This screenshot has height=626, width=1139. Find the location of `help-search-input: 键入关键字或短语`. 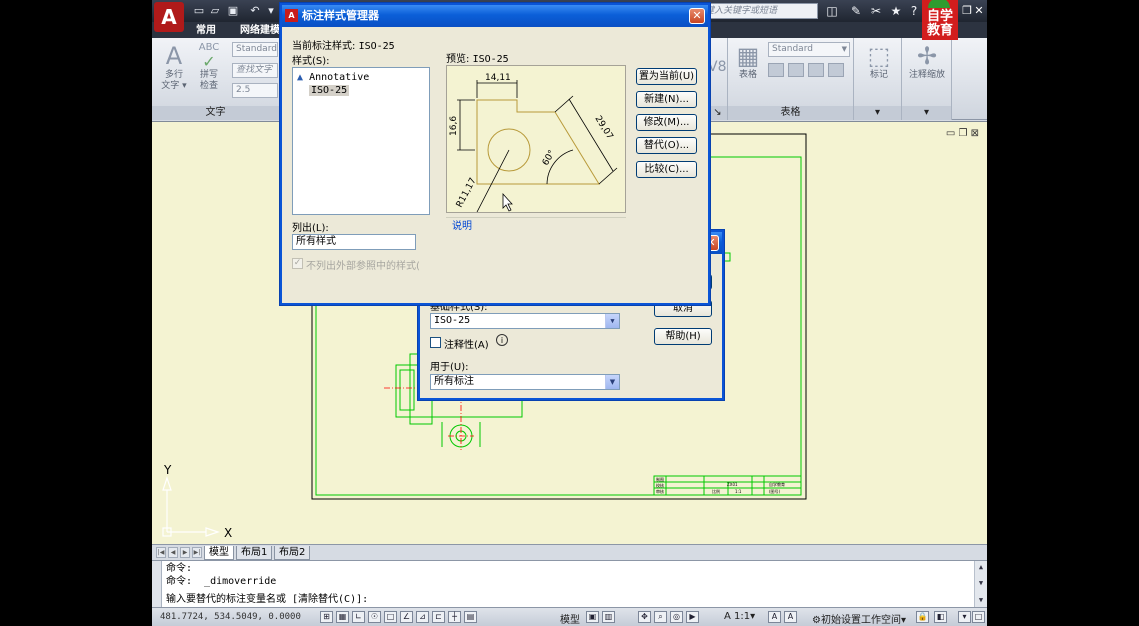

help-search-input: 键入关键字或短语 is located at coordinates (759, 11).